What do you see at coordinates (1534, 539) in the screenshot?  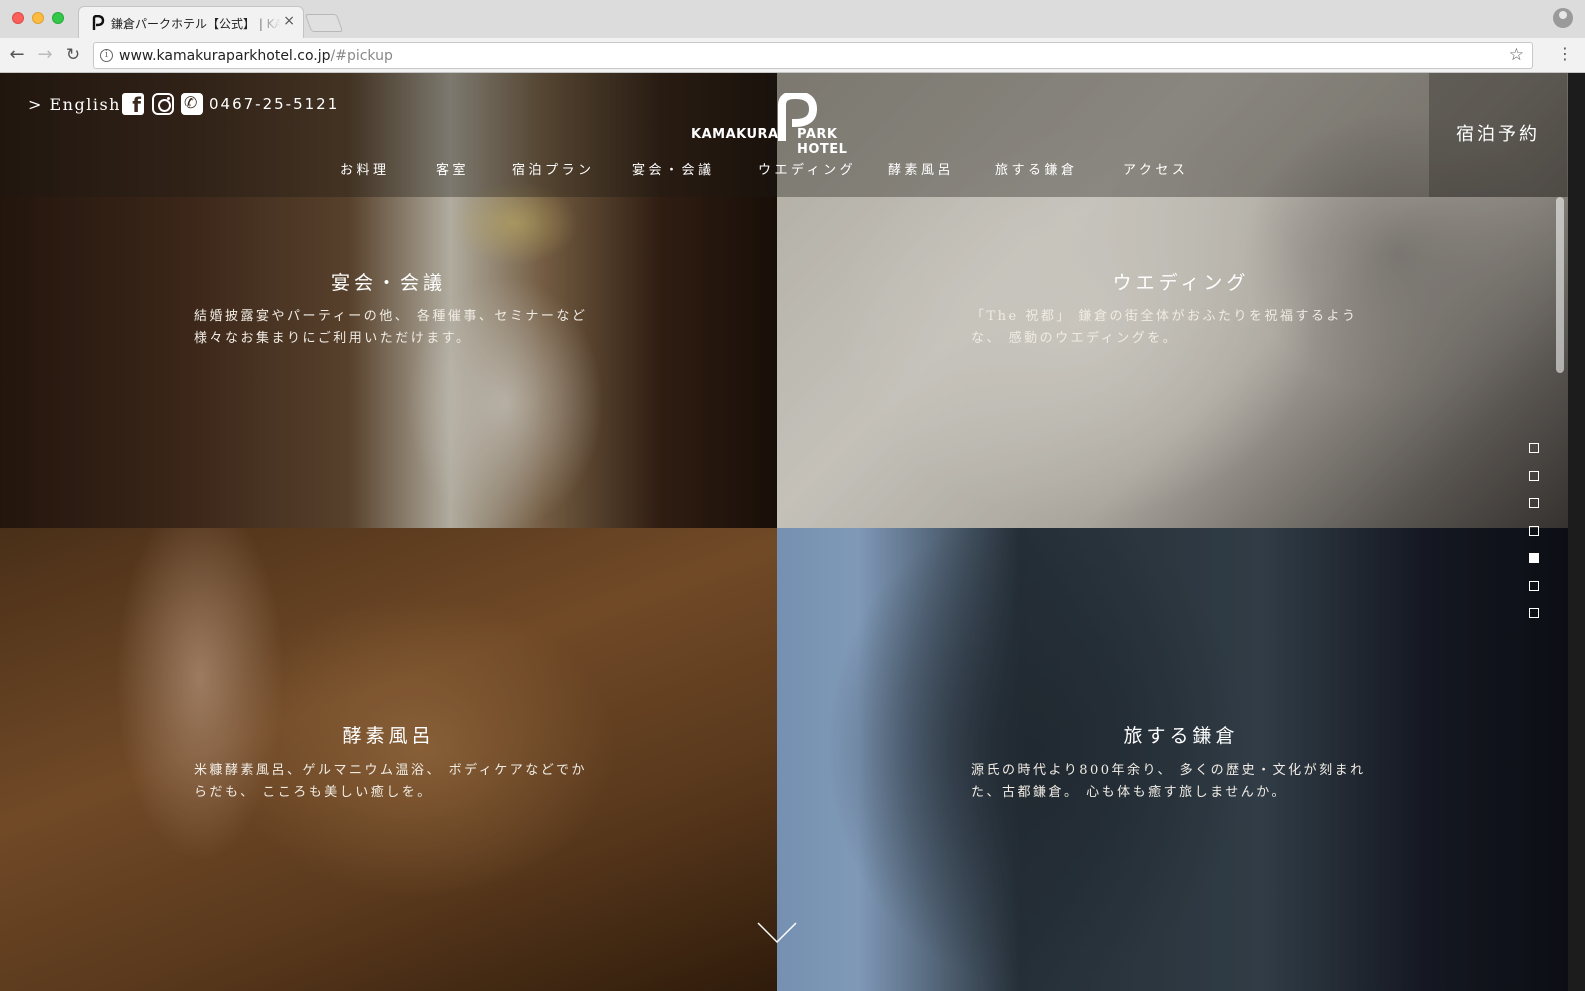 I see `section-indicator` at bounding box center [1534, 539].